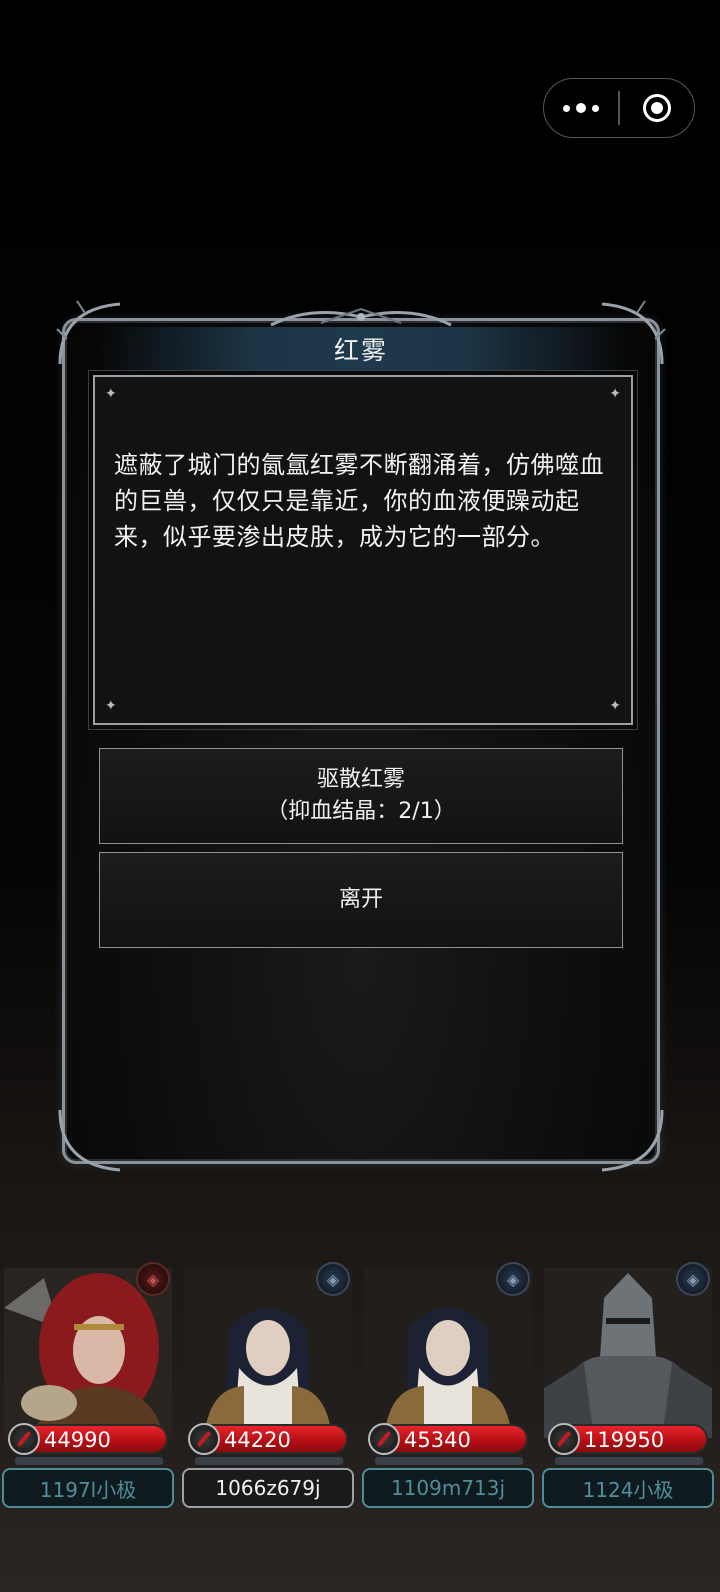 The height and width of the screenshot is (1592, 720). I want to click on option-label: 离开, so click(360, 899).